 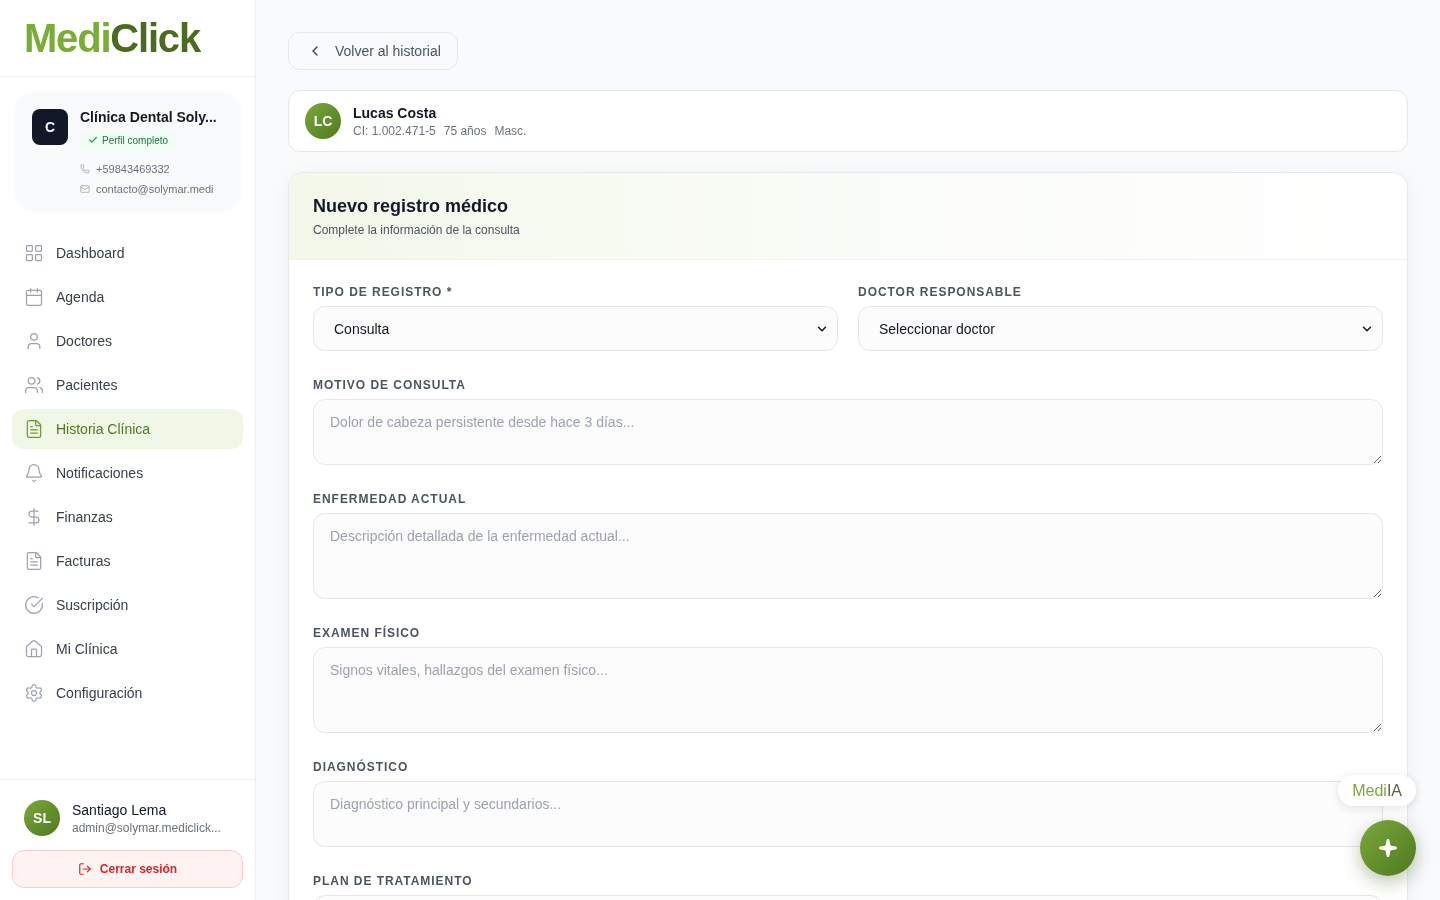 What do you see at coordinates (34, 253) in the screenshot?
I see `grid-icon` at bounding box center [34, 253].